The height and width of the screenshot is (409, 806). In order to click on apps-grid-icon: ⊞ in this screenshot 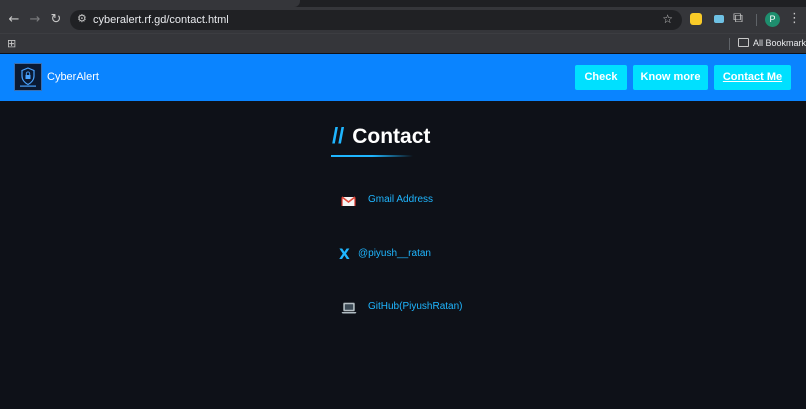, I will do `click(11, 43)`.